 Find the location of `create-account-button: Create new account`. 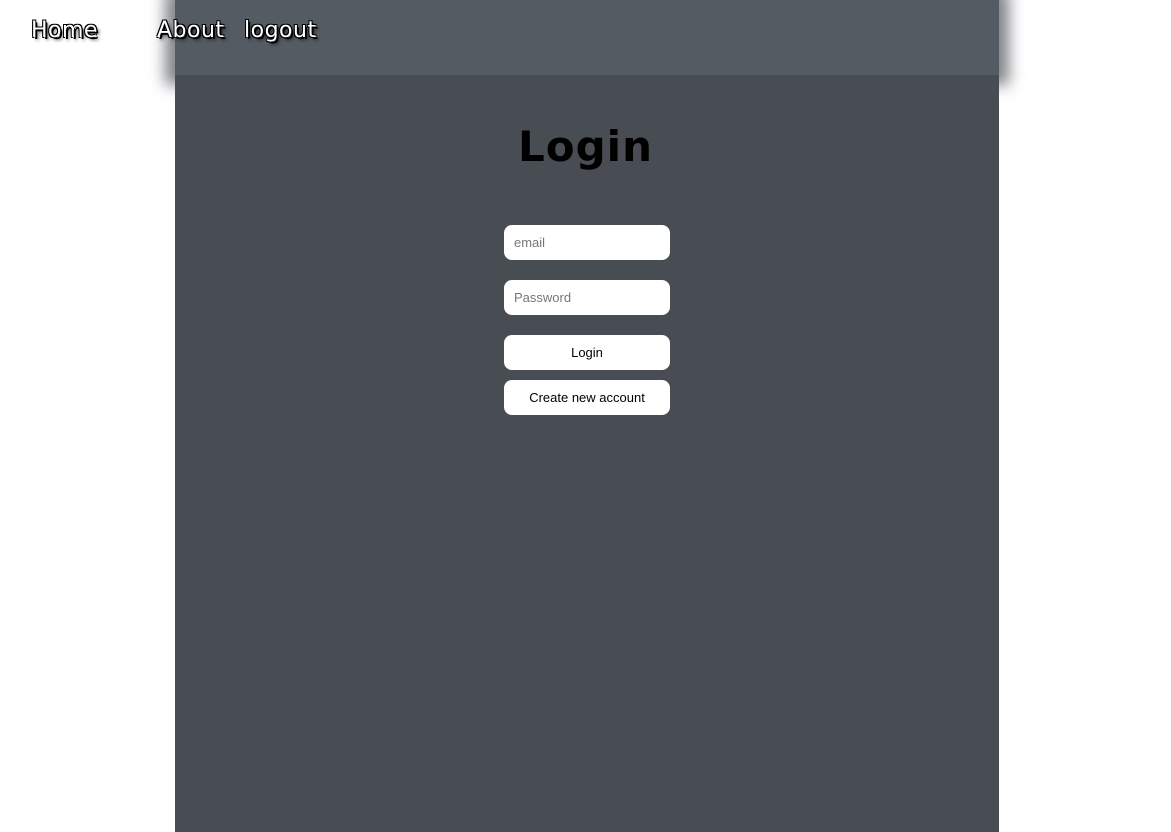

create-account-button: Create new account is located at coordinates (587, 397).